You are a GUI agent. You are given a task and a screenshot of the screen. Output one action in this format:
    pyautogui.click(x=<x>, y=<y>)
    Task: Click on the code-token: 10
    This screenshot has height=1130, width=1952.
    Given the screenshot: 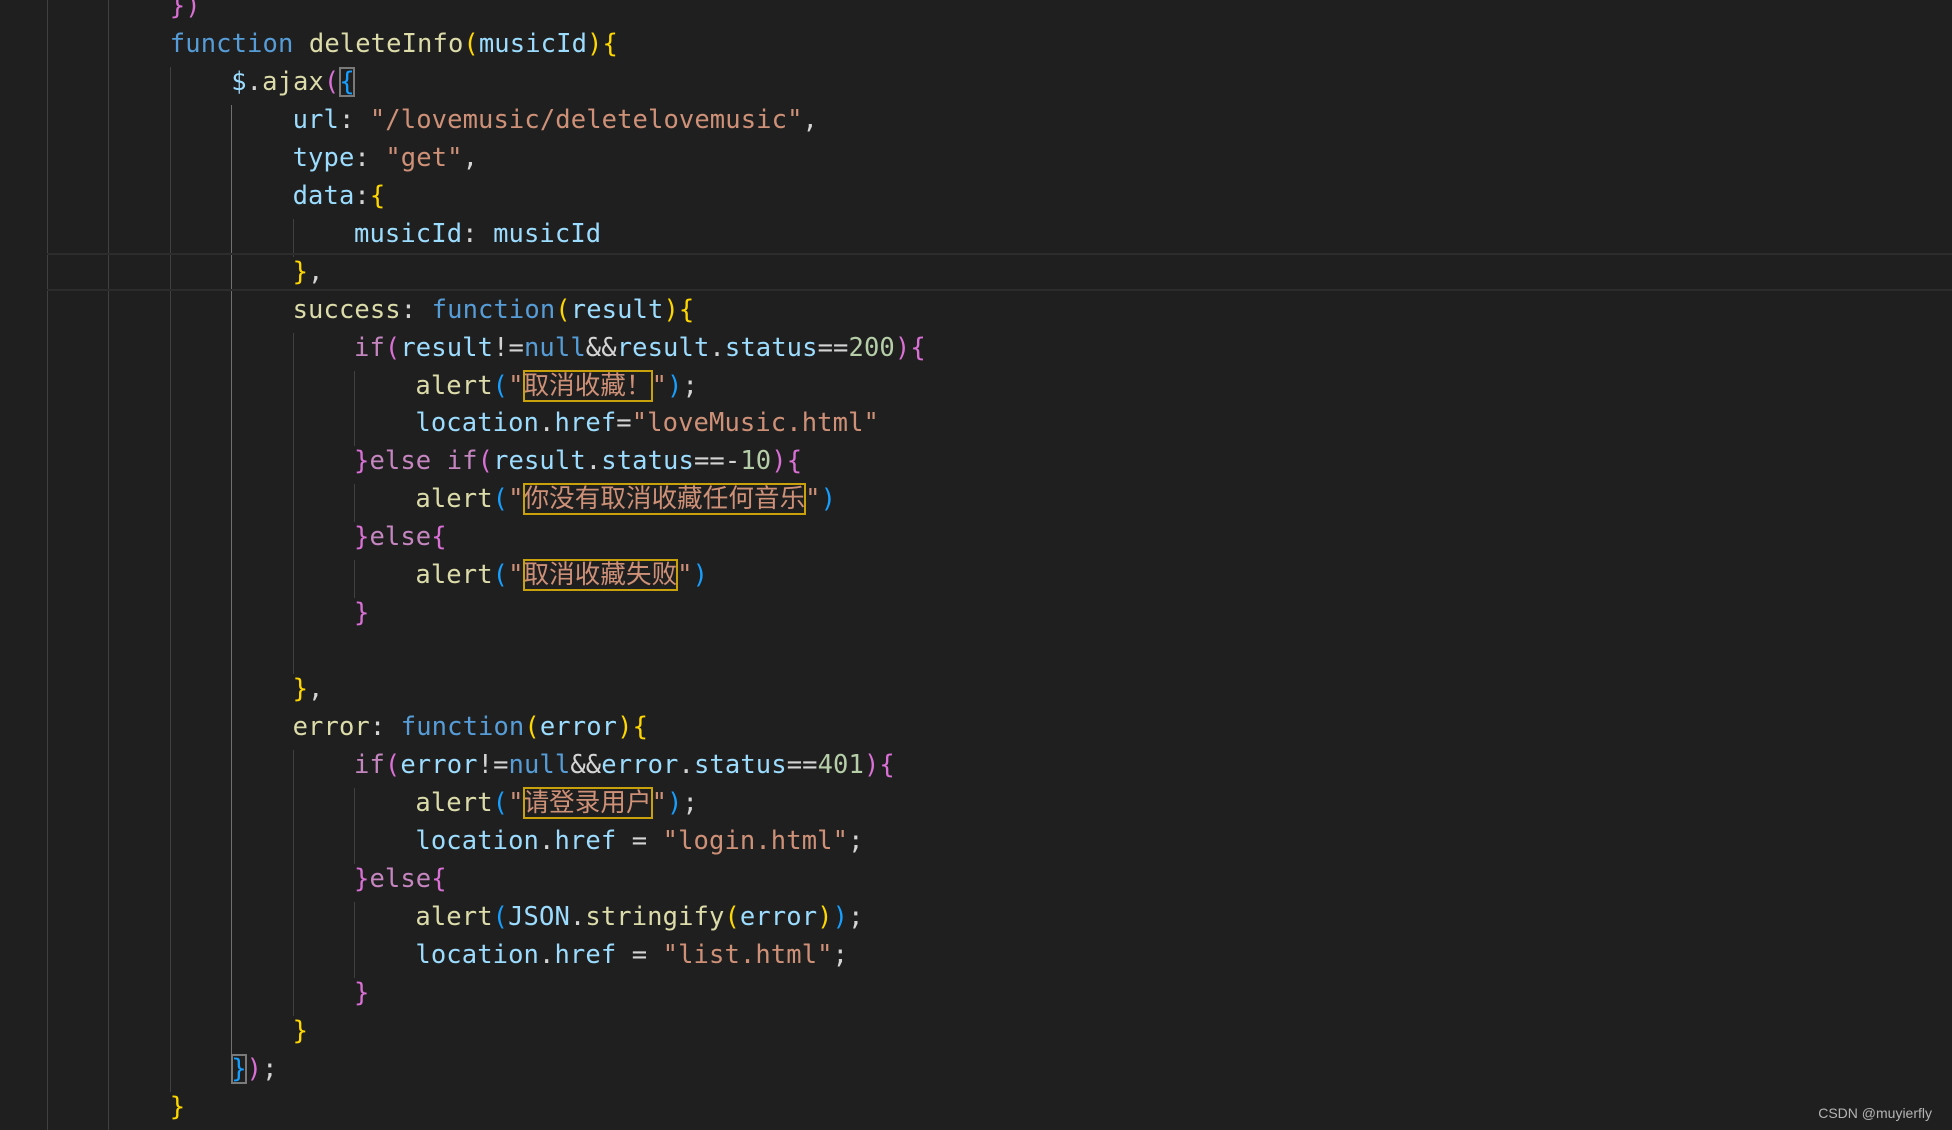 What is the action you would take?
    pyautogui.click(x=756, y=461)
    